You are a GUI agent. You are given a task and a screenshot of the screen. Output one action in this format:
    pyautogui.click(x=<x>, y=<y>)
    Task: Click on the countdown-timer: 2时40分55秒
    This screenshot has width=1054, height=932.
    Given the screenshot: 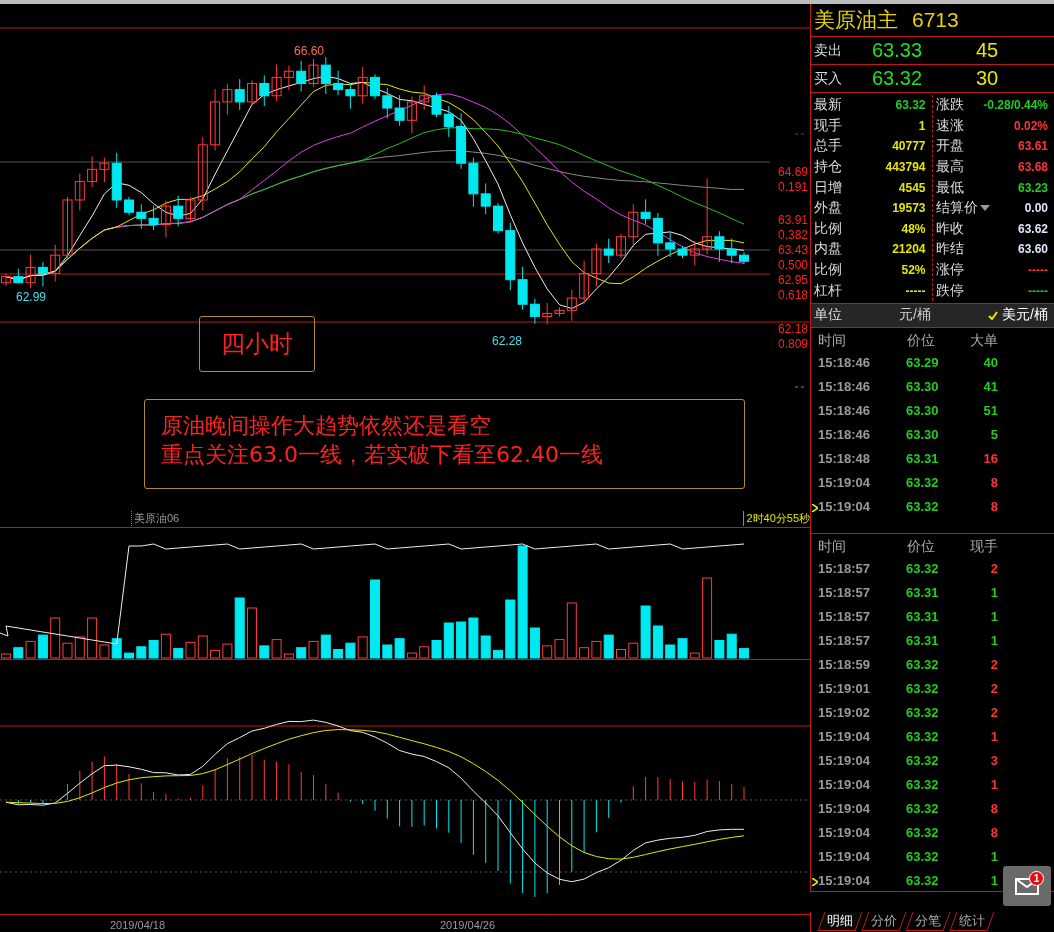 What is the action you would take?
    pyautogui.click(x=776, y=518)
    